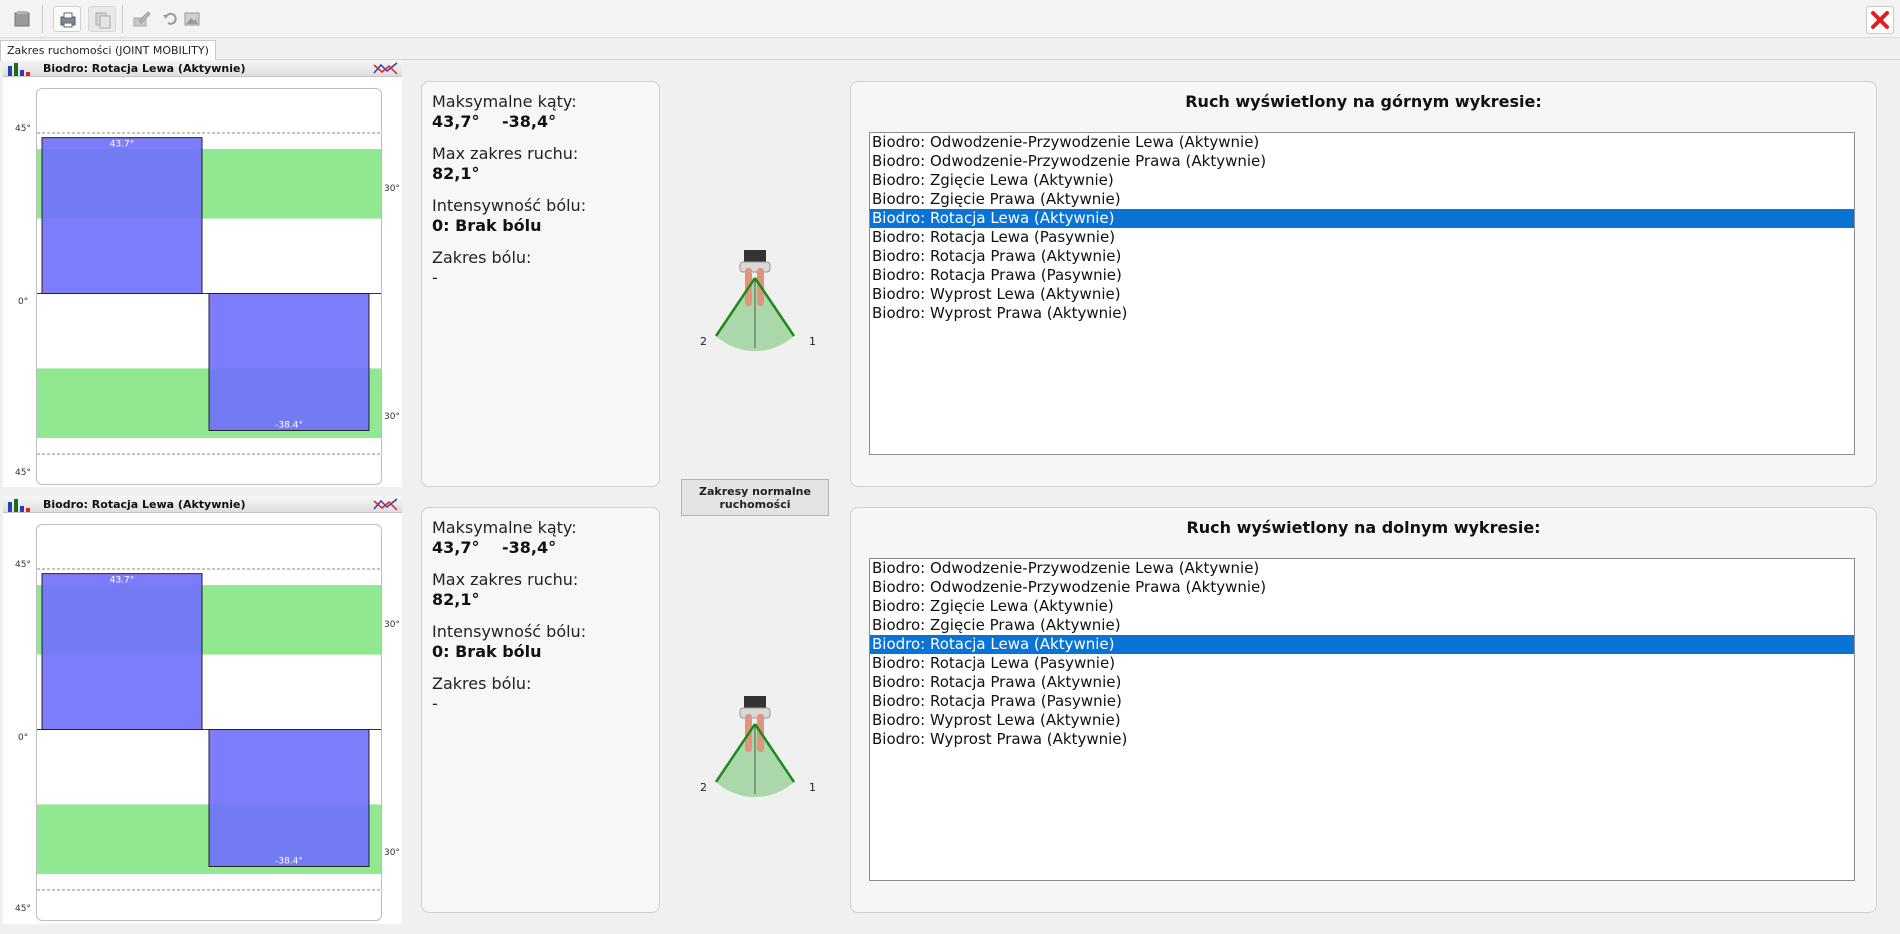 Image resolution: width=1900 pixels, height=934 pixels. Describe the element at coordinates (392, 625) in the screenshot. I see `normal-range-label-upper: 30°` at that location.